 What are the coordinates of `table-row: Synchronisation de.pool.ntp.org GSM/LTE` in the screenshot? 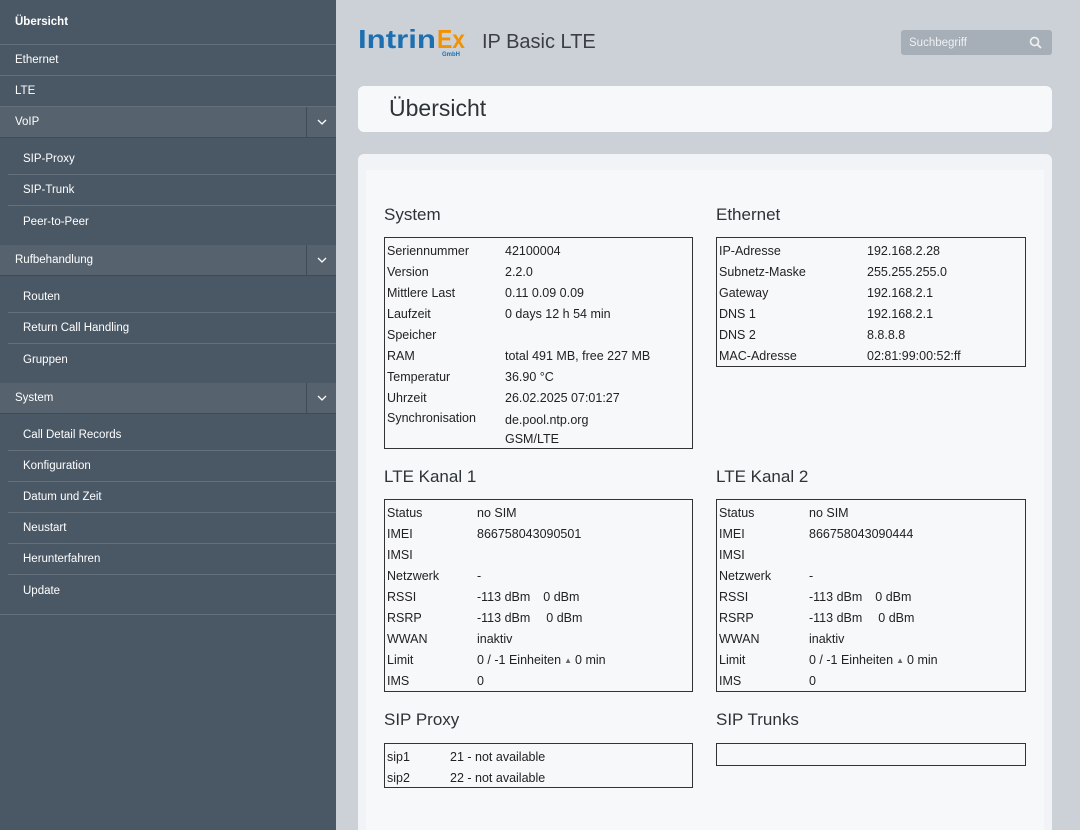 It's located at (488, 428).